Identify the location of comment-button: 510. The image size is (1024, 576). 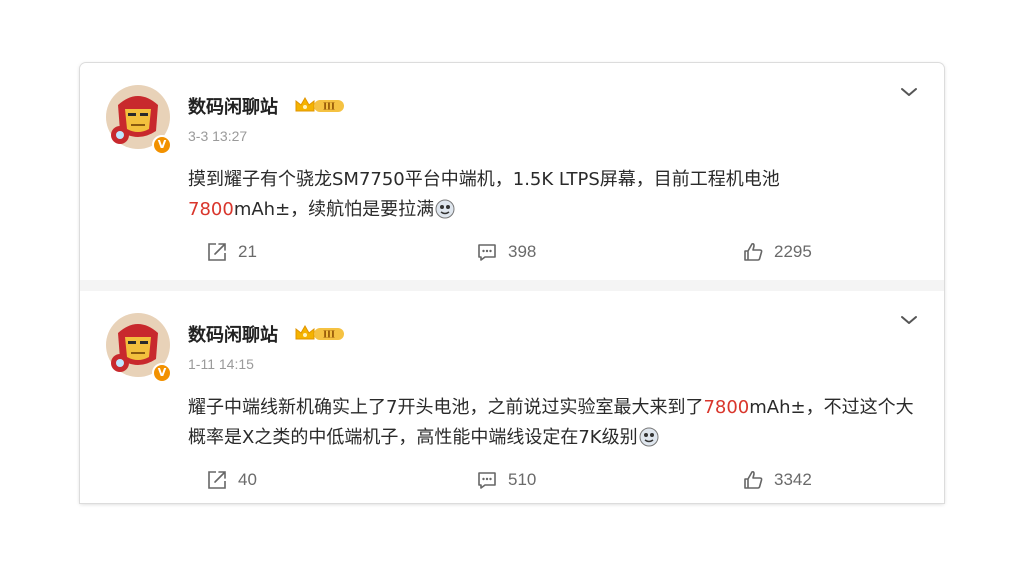
(506, 480).